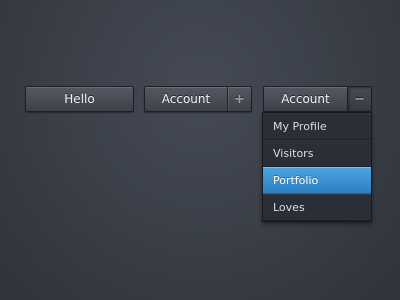  What do you see at coordinates (359, 99) in the screenshot?
I see `minus-icon: −` at bounding box center [359, 99].